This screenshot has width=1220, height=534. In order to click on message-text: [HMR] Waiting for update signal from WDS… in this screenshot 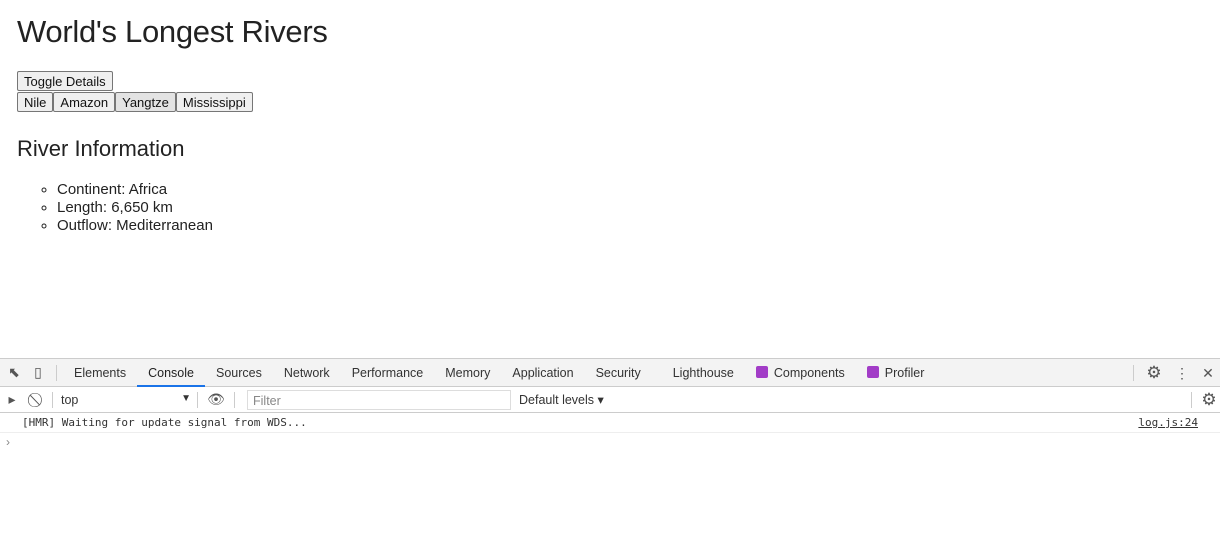, I will do `click(164, 422)`.